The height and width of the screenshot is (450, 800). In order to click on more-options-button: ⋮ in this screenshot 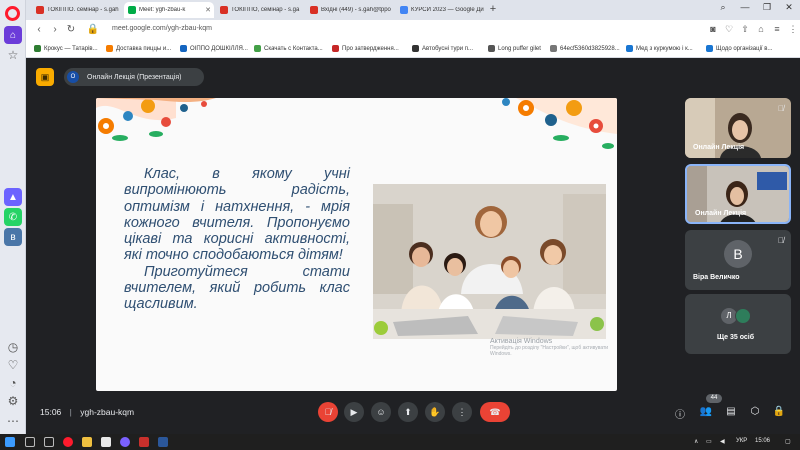, I will do `click(462, 412)`.